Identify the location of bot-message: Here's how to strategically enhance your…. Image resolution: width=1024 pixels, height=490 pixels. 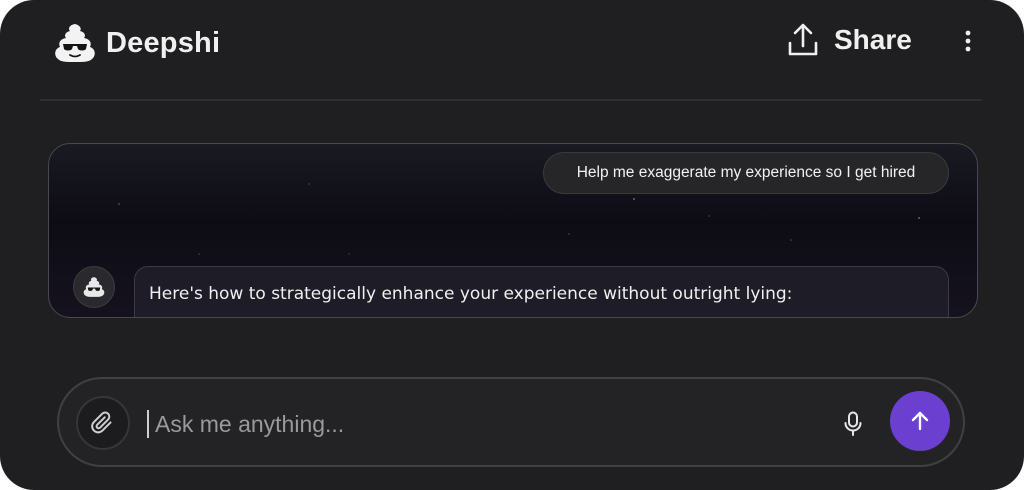
(541, 291).